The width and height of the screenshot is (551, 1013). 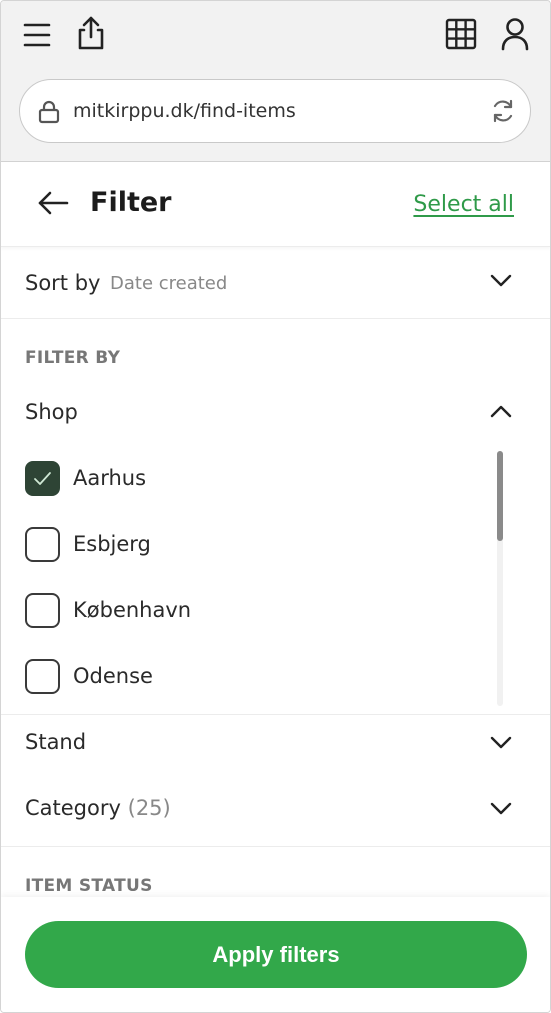 I want to click on address-bar: mitkirppu.dk/find-items, so click(x=275, y=111).